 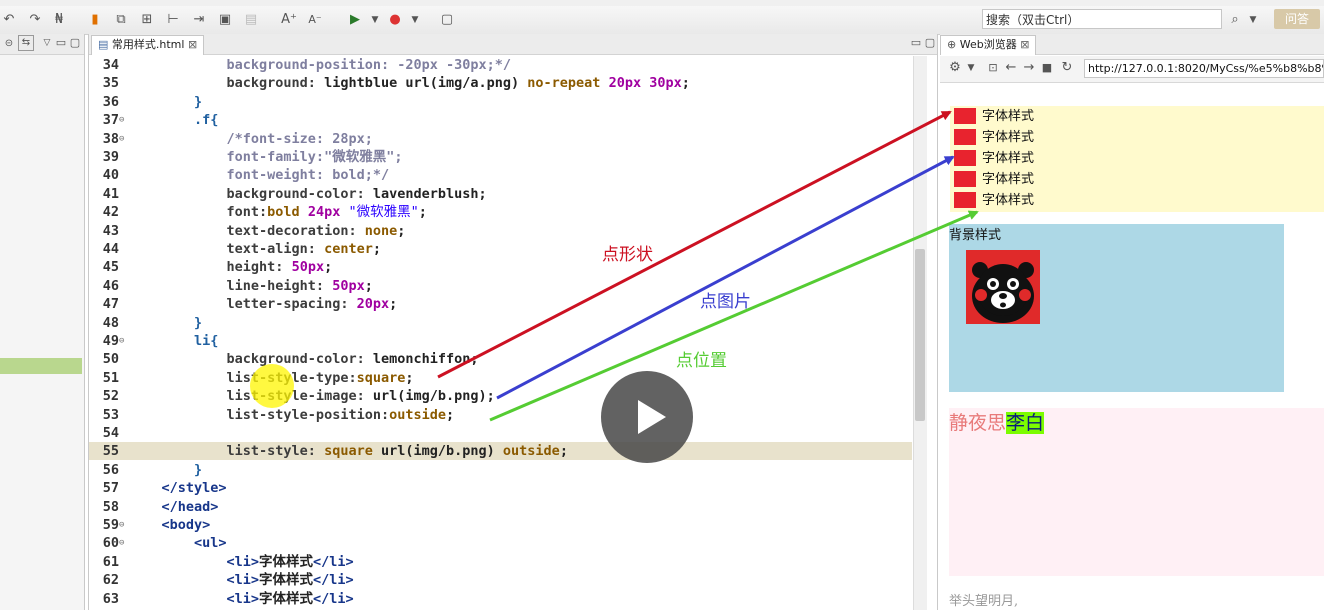 I want to click on code-line: 43 text-decoration: none;, so click(x=500, y=231).